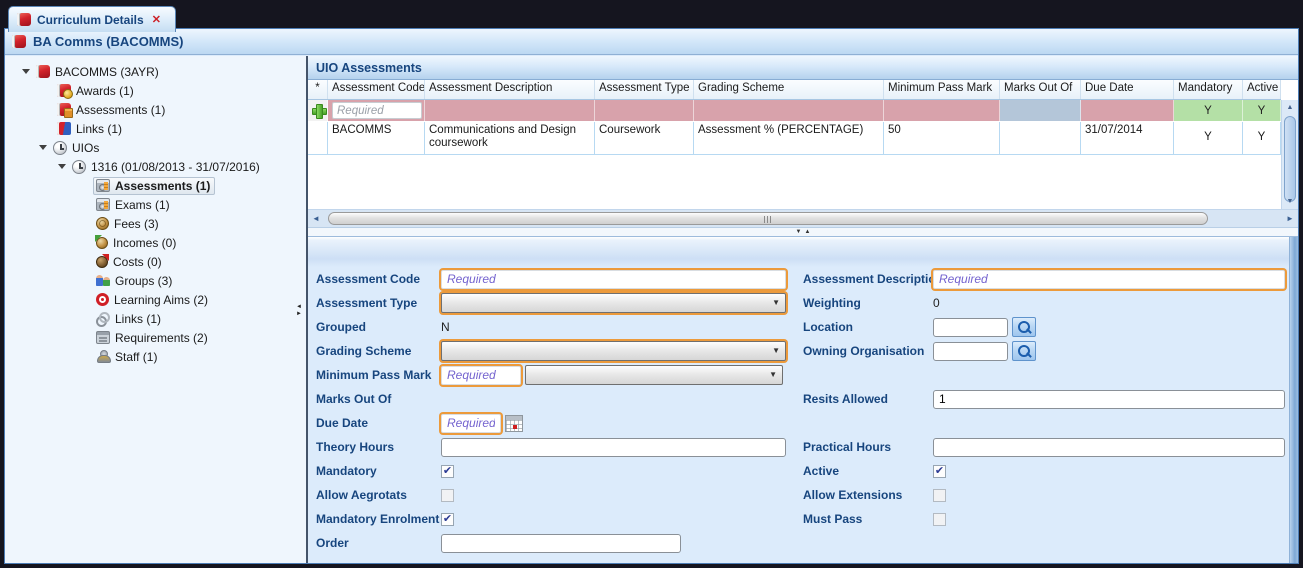 This screenshot has width=1303, height=568. I want to click on new-row-active-cell: Y, so click(1262, 110).